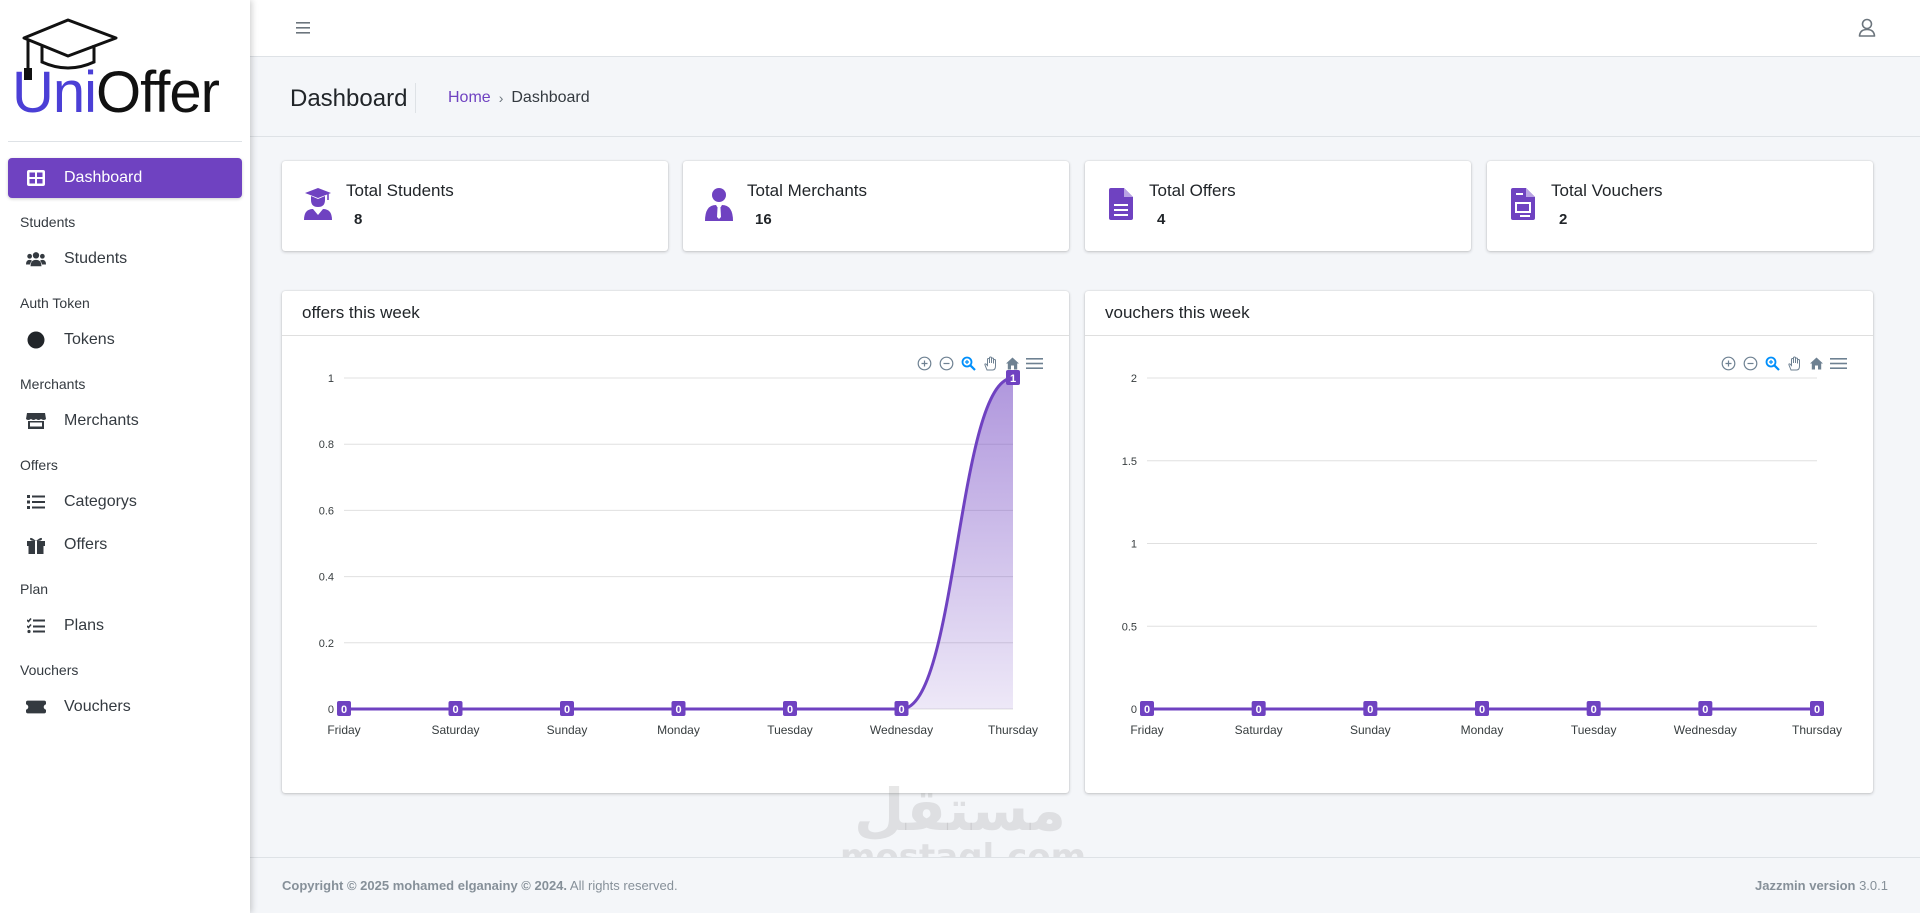  What do you see at coordinates (1607, 190) in the screenshot?
I see `stat-label: Total Vouchers` at bounding box center [1607, 190].